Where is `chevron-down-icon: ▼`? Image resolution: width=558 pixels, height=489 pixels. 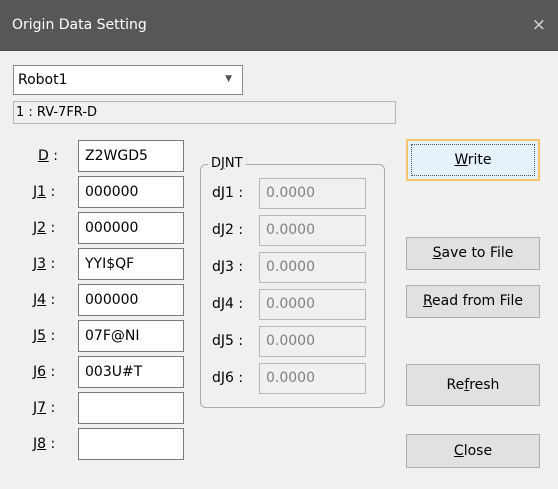 chevron-down-icon: ▼ is located at coordinates (228, 79).